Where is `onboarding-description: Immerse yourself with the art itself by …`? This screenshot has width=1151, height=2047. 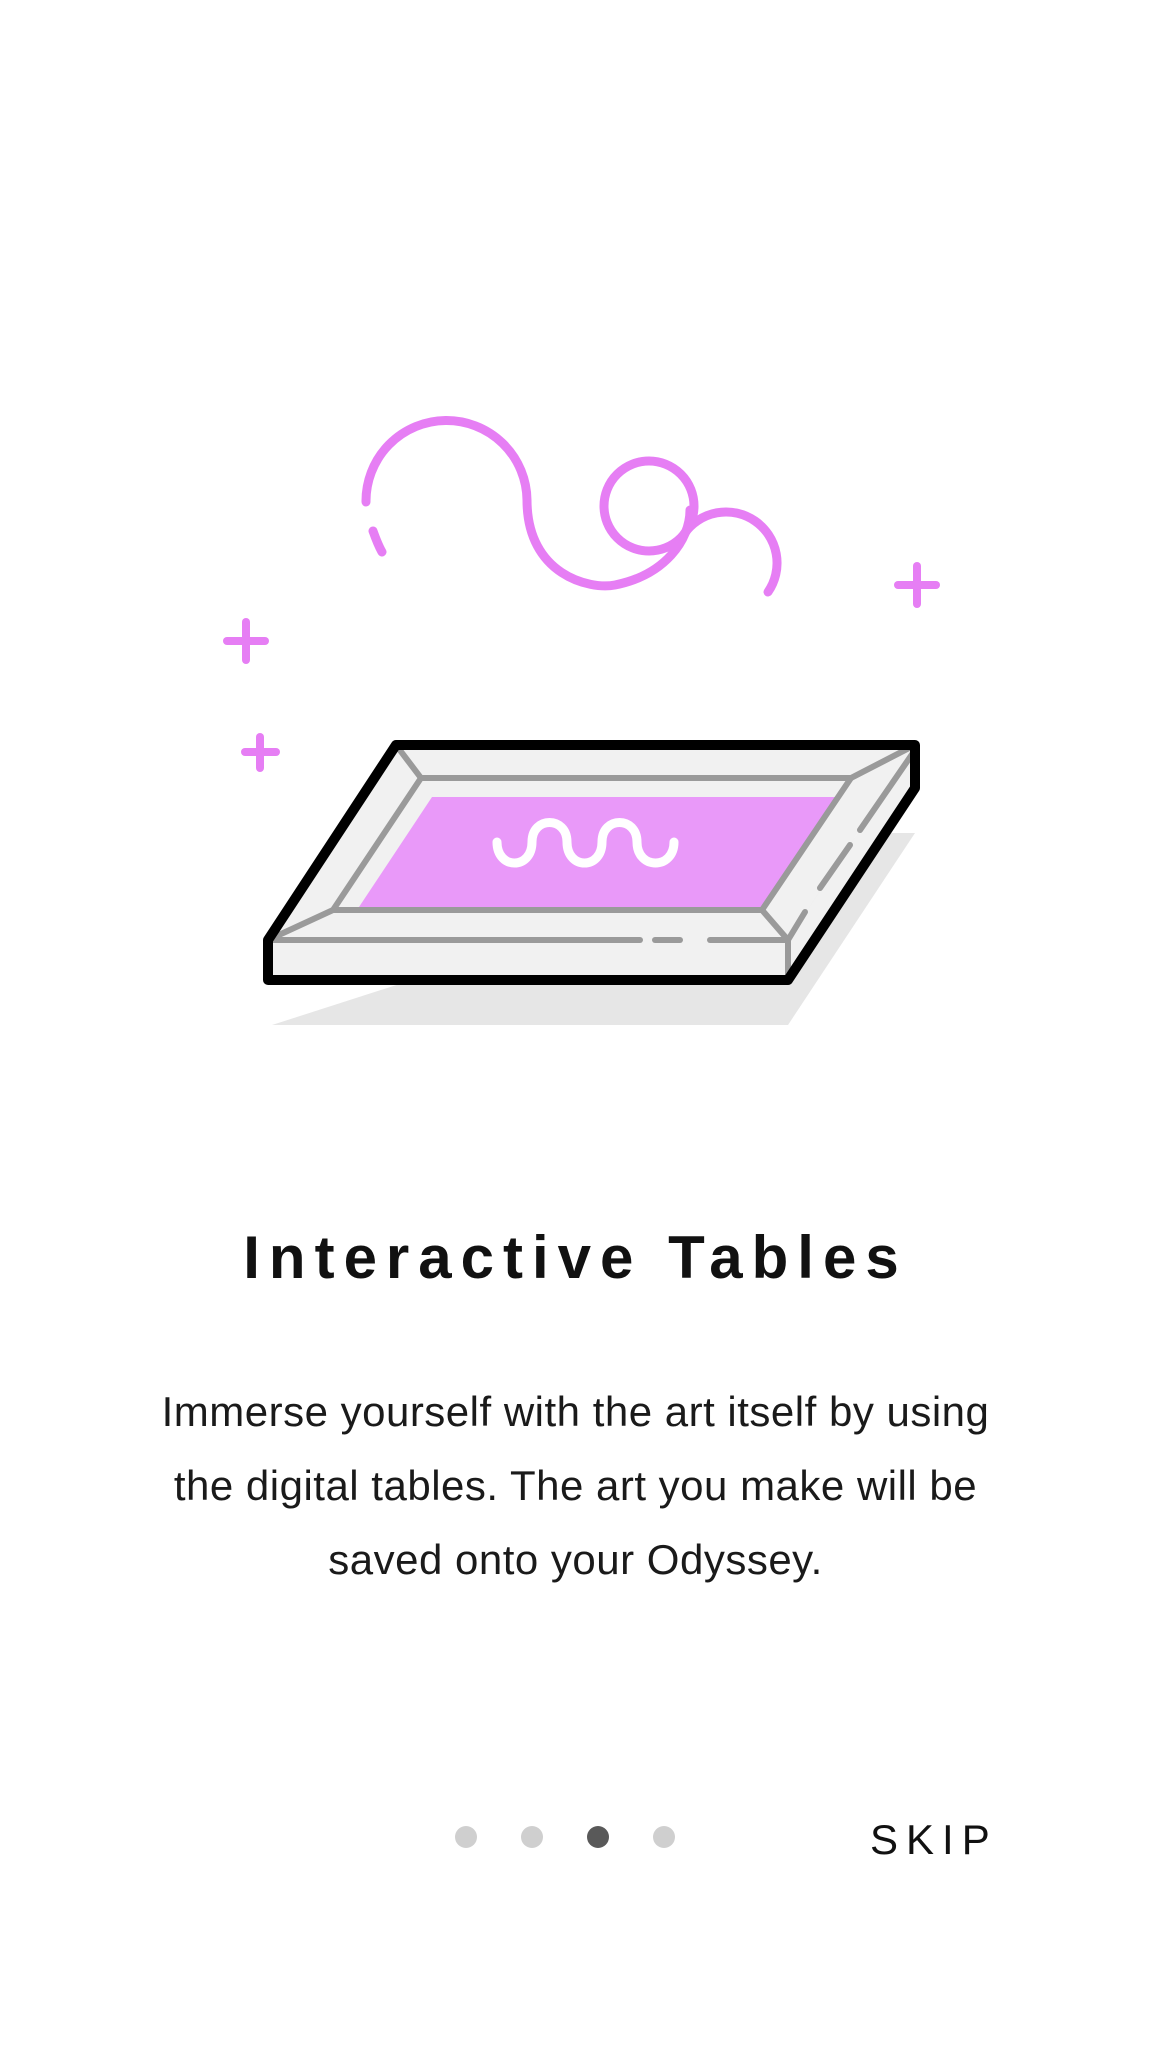 onboarding-description: Immerse yourself with the art itself by … is located at coordinates (575, 1485).